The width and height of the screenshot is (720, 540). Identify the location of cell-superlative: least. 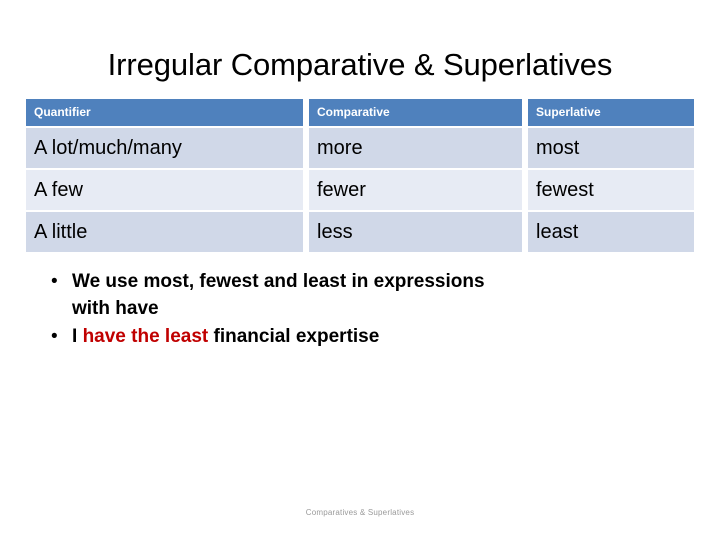
(611, 232).